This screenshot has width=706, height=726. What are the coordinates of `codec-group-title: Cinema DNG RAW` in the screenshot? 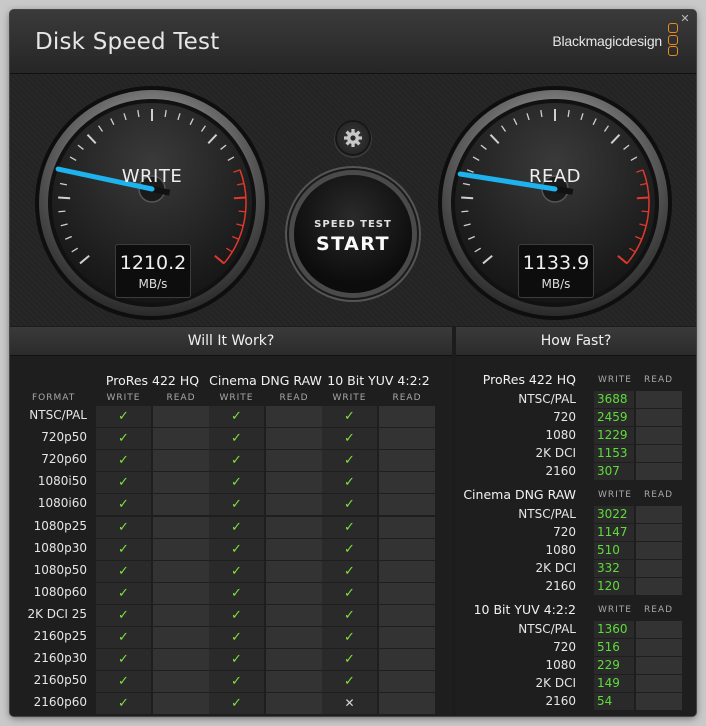 It's located at (519, 494).